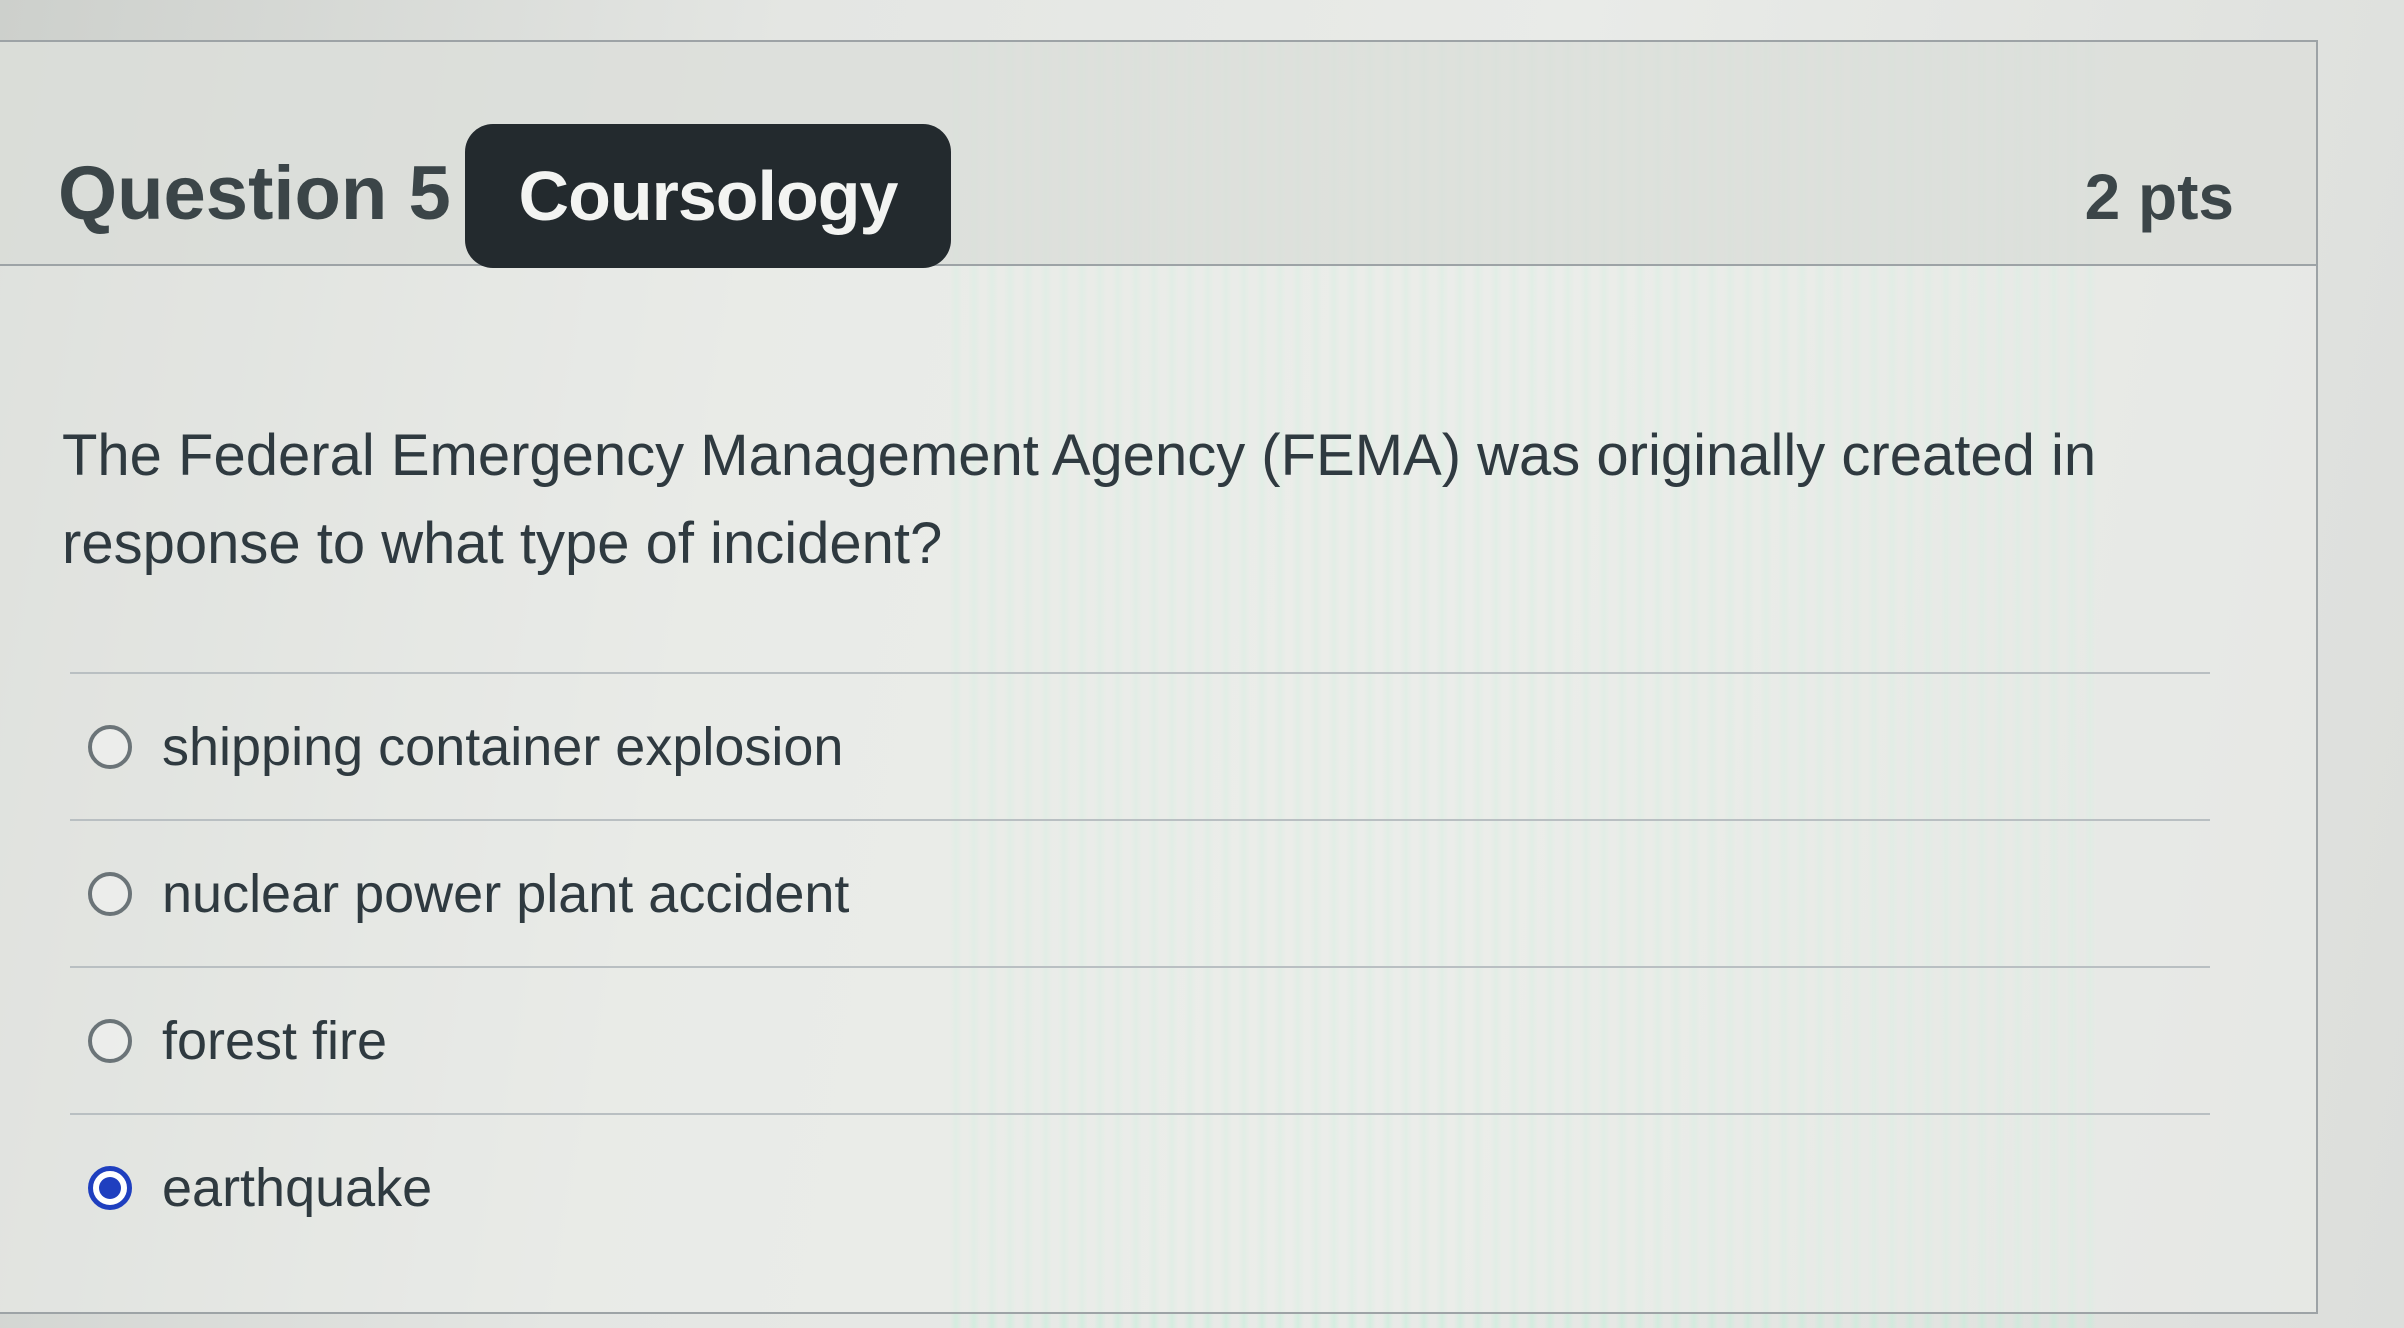 This screenshot has height=1328, width=2404. What do you see at coordinates (254, 193) in the screenshot?
I see `question-number: Question 5` at bounding box center [254, 193].